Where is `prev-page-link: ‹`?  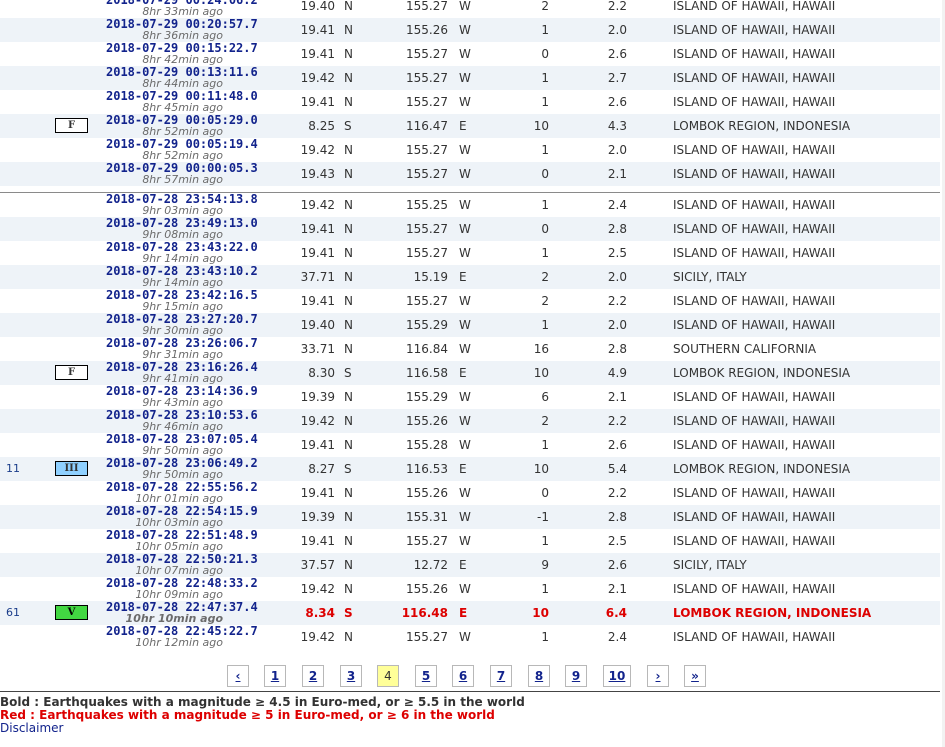
prev-page-link: ‹ is located at coordinates (238, 676).